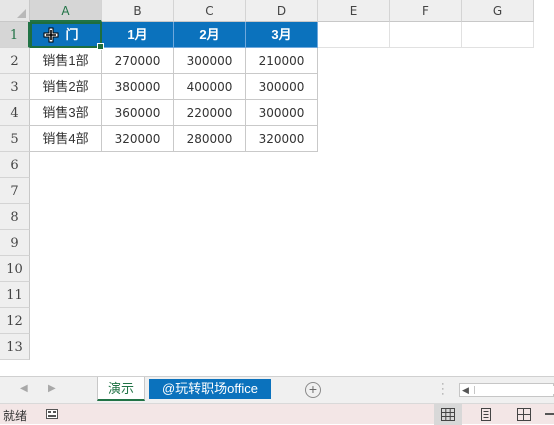 The image size is (554, 425). I want to click on column-headers: A B C D E F G, so click(282, 11).